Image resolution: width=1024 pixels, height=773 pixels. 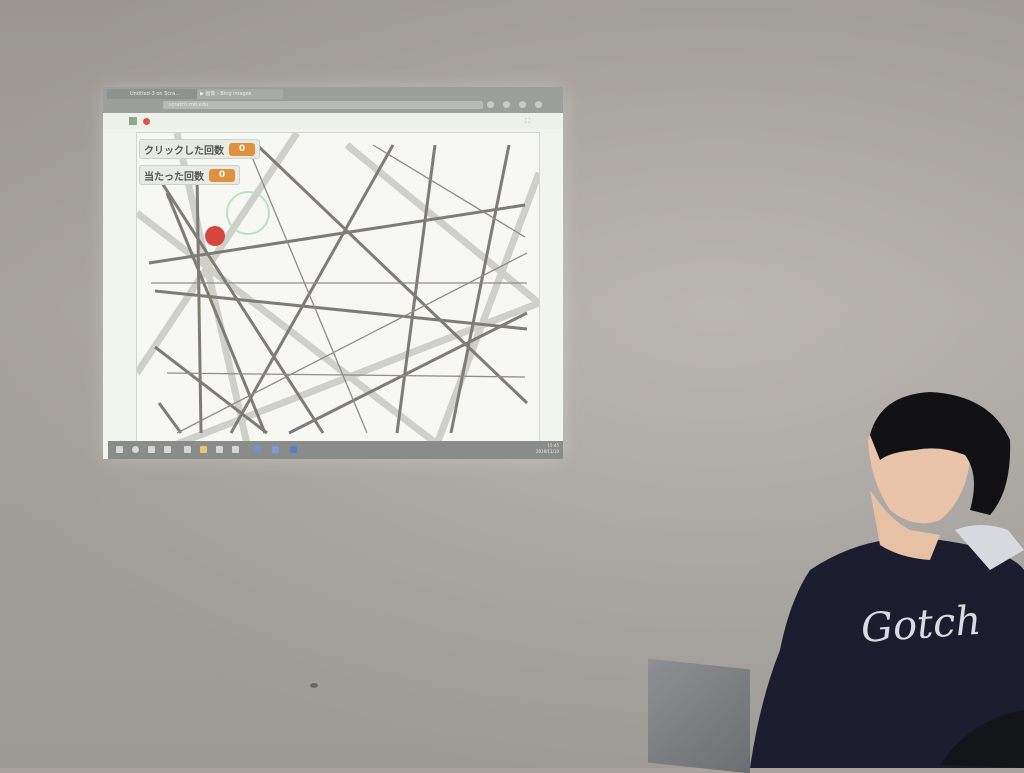 I want to click on fullscreen-icon: ⛶, so click(x=527, y=121).